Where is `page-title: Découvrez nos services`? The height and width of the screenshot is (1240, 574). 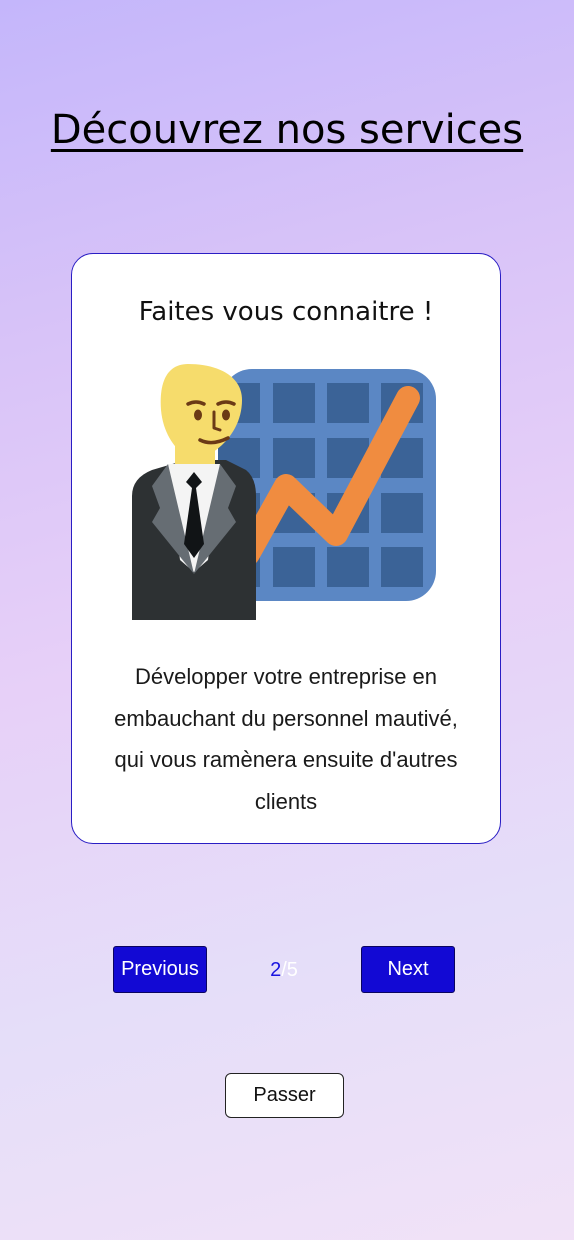 page-title: Découvrez nos services is located at coordinates (287, 130).